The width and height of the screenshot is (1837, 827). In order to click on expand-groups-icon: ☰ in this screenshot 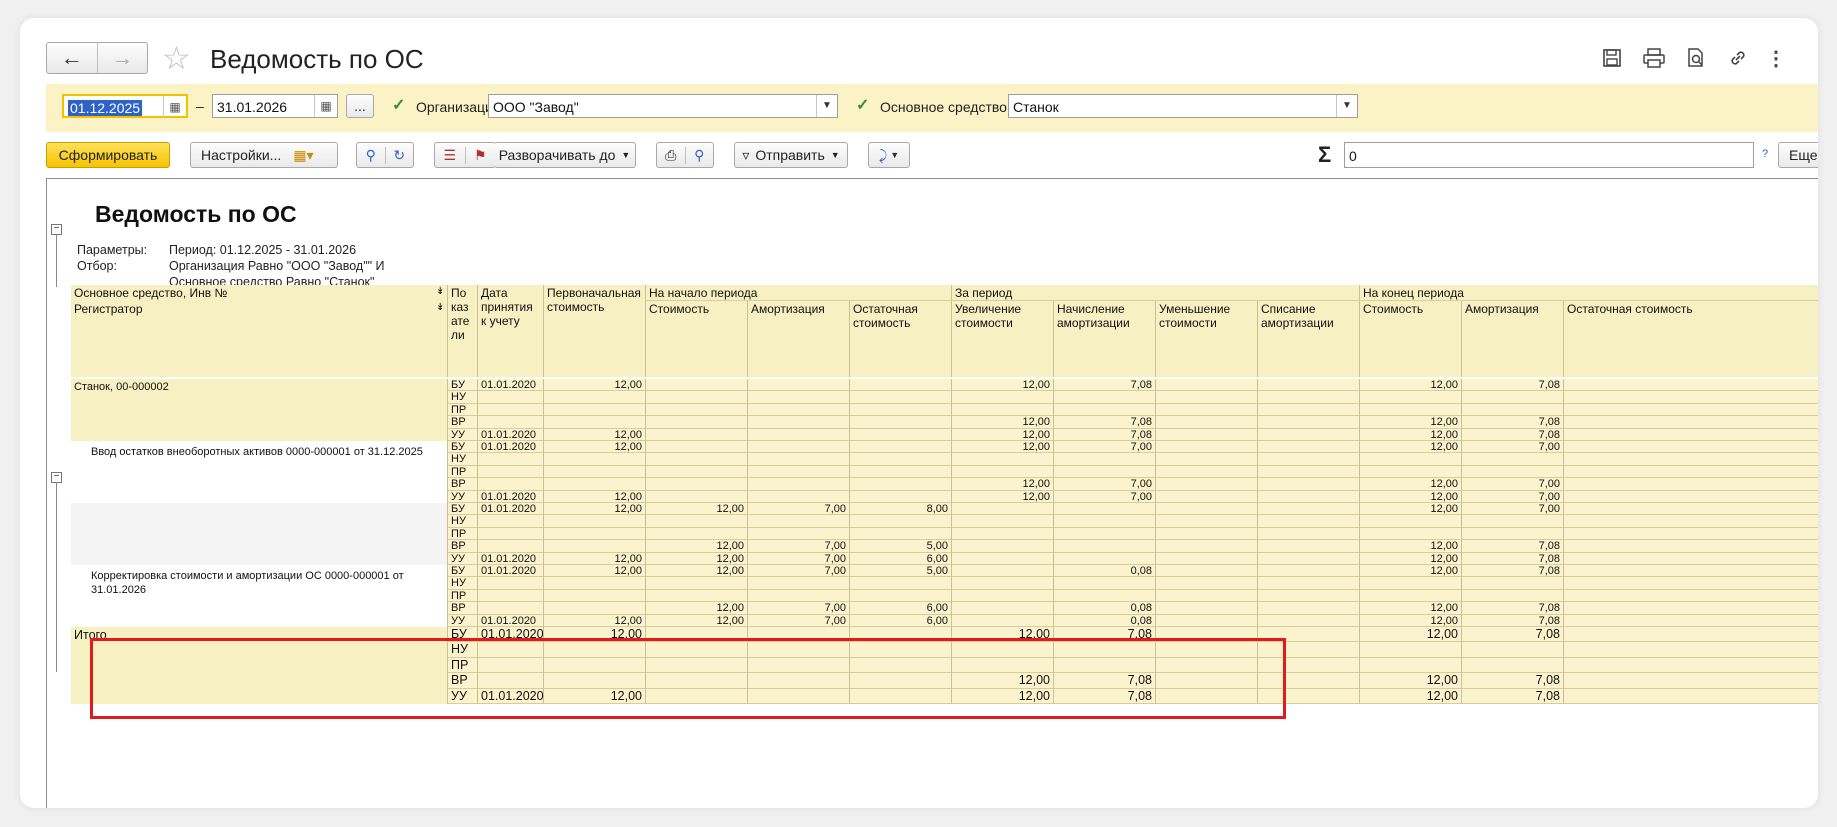, I will do `click(450, 155)`.